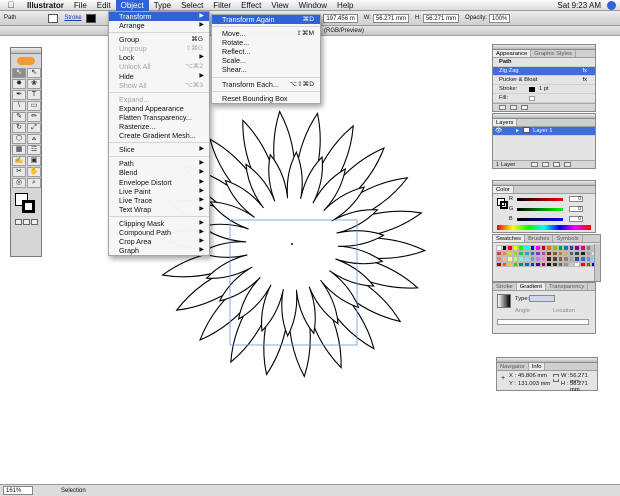  What do you see at coordinates (340, 18) in the screenshot?
I see `x-field: 197.456 m` at bounding box center [340, 18].